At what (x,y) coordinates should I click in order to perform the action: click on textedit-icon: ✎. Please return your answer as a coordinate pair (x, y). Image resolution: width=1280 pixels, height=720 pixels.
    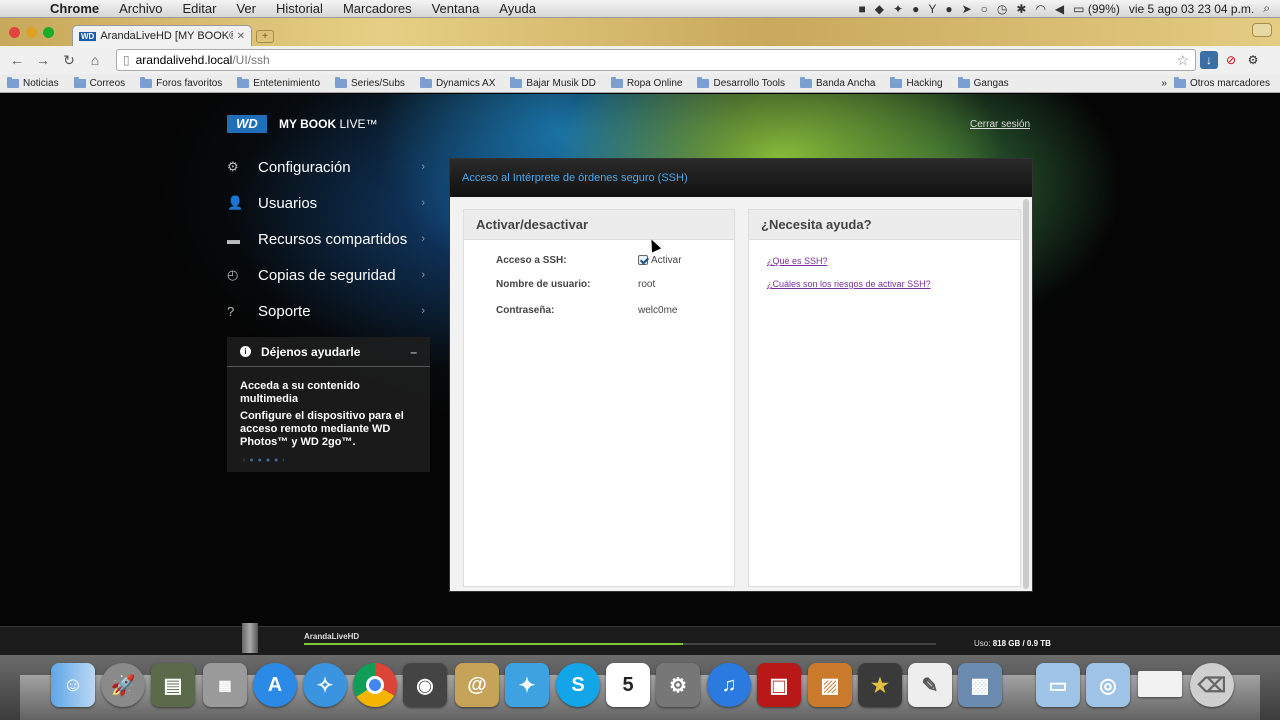
    Looking at the image, I should click on (930, 685).